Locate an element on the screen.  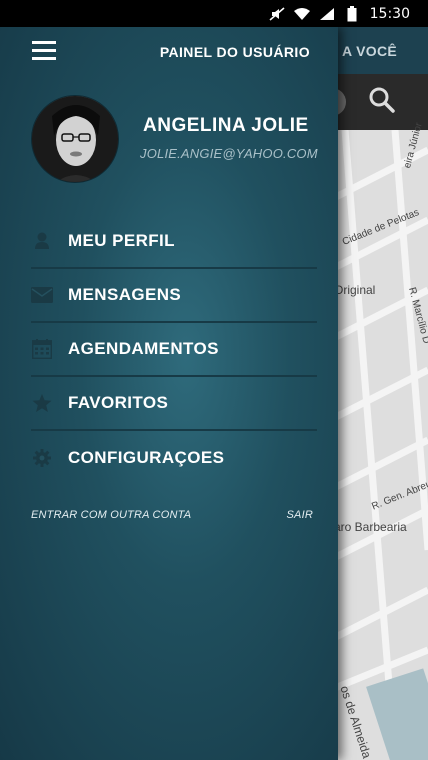
avatar-portrait is located at coordinates (75, 139).